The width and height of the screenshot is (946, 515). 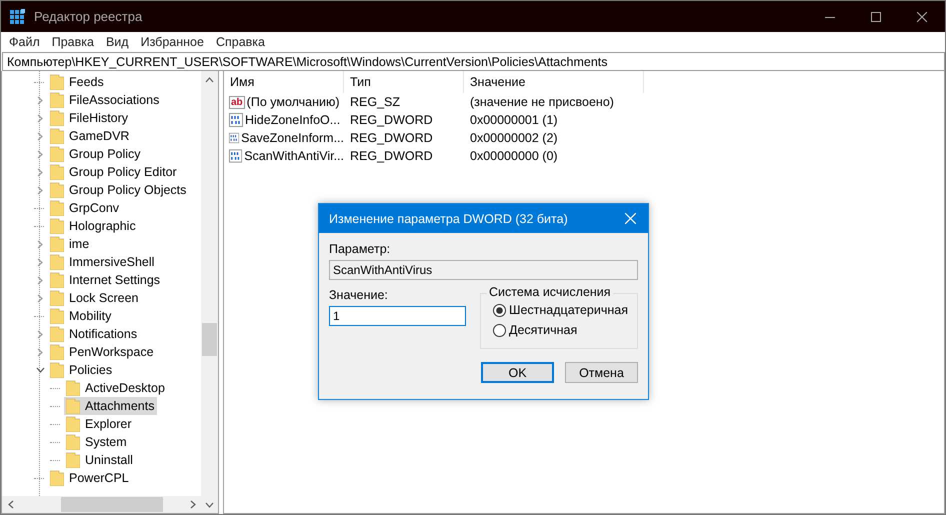 What do you see at coordinates (114, 172) in the screenshot?
I see `tree-item: Group Policy Editor` at bounding box center [114, 172].